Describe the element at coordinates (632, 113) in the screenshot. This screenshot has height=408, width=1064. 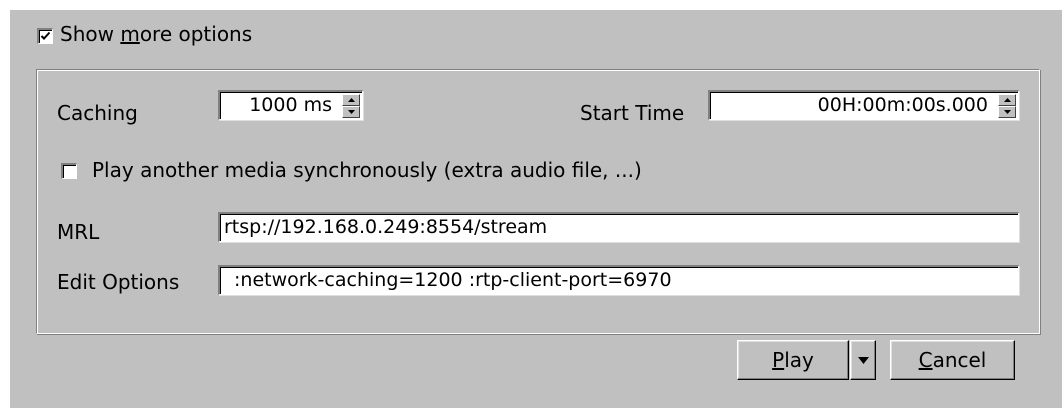
I see `start-time-label: Start Time` at that location.